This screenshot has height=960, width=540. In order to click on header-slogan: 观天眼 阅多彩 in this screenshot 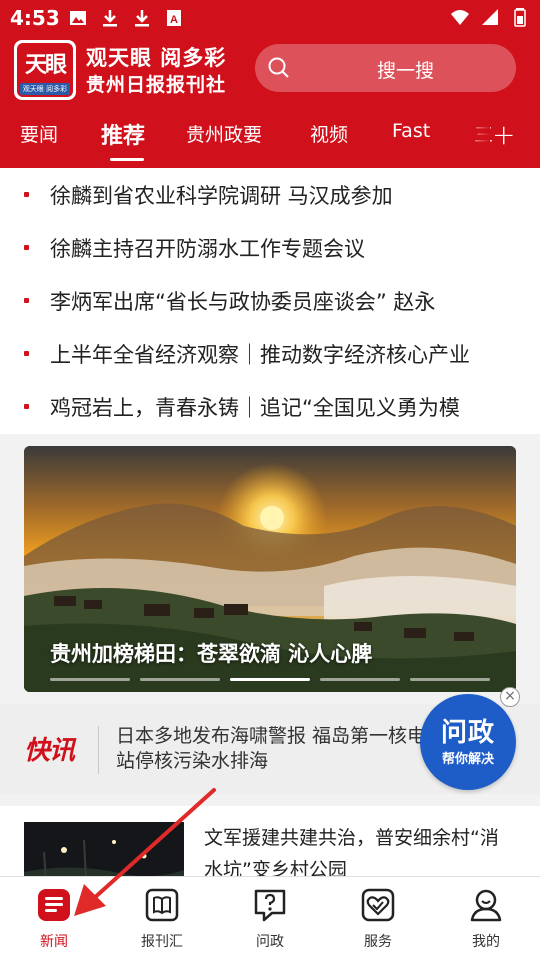, I will do `click(156, 58)`.